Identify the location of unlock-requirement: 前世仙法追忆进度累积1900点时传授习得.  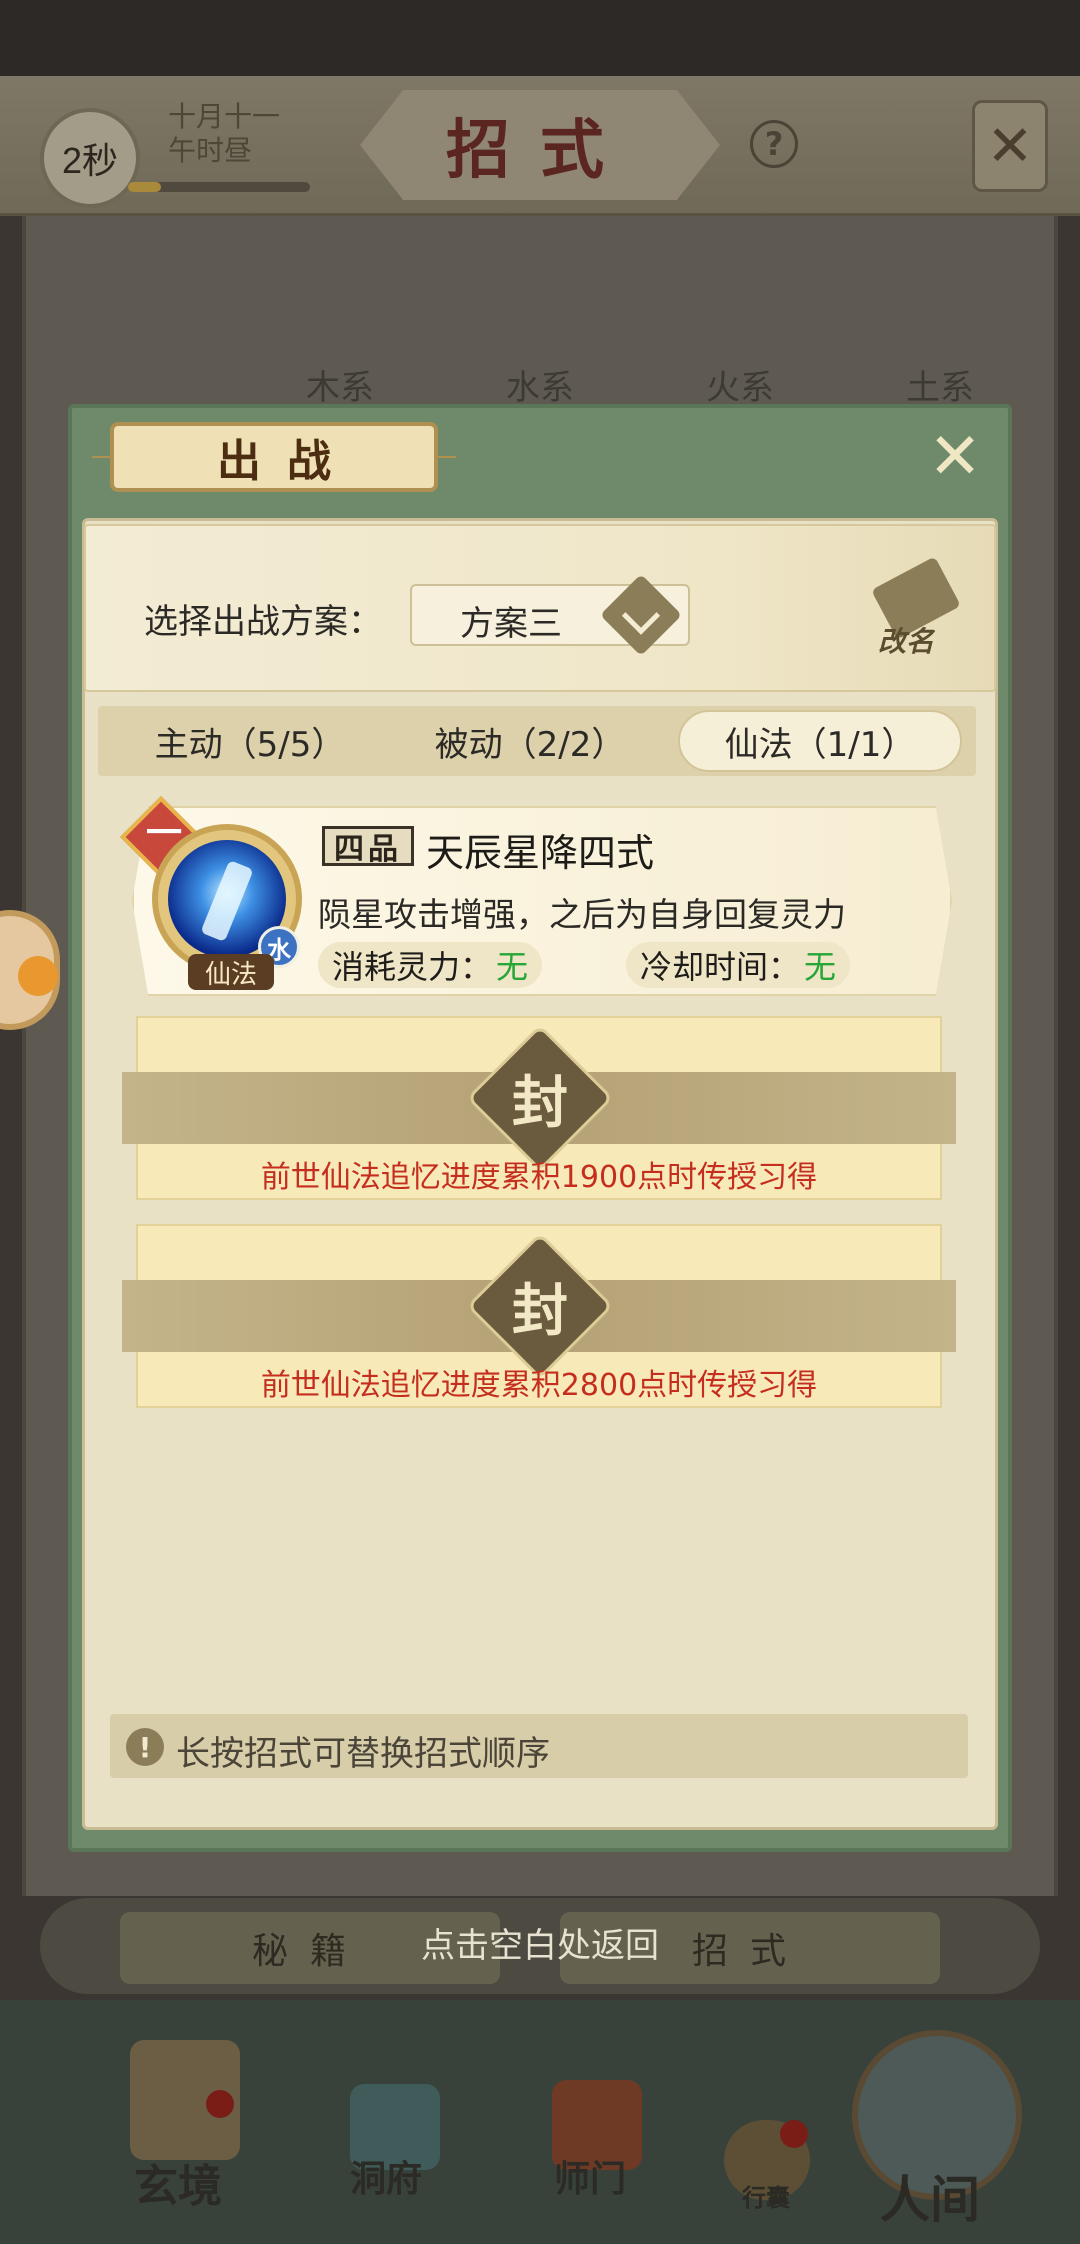
(539, 1177).